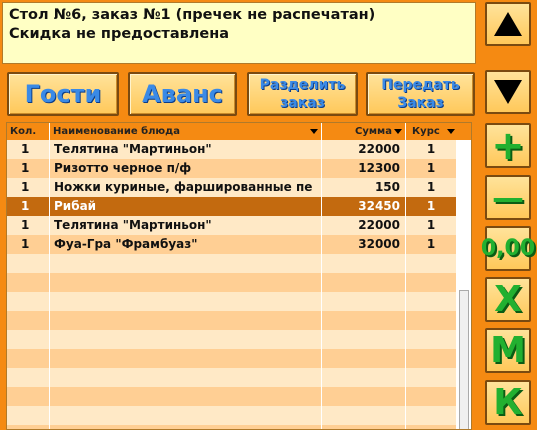 The height and width of the screenshot is (430, 537). Describe the element at coordinates (182, 94) in the screenshot. I see `advance-button: Аванс` at that location.